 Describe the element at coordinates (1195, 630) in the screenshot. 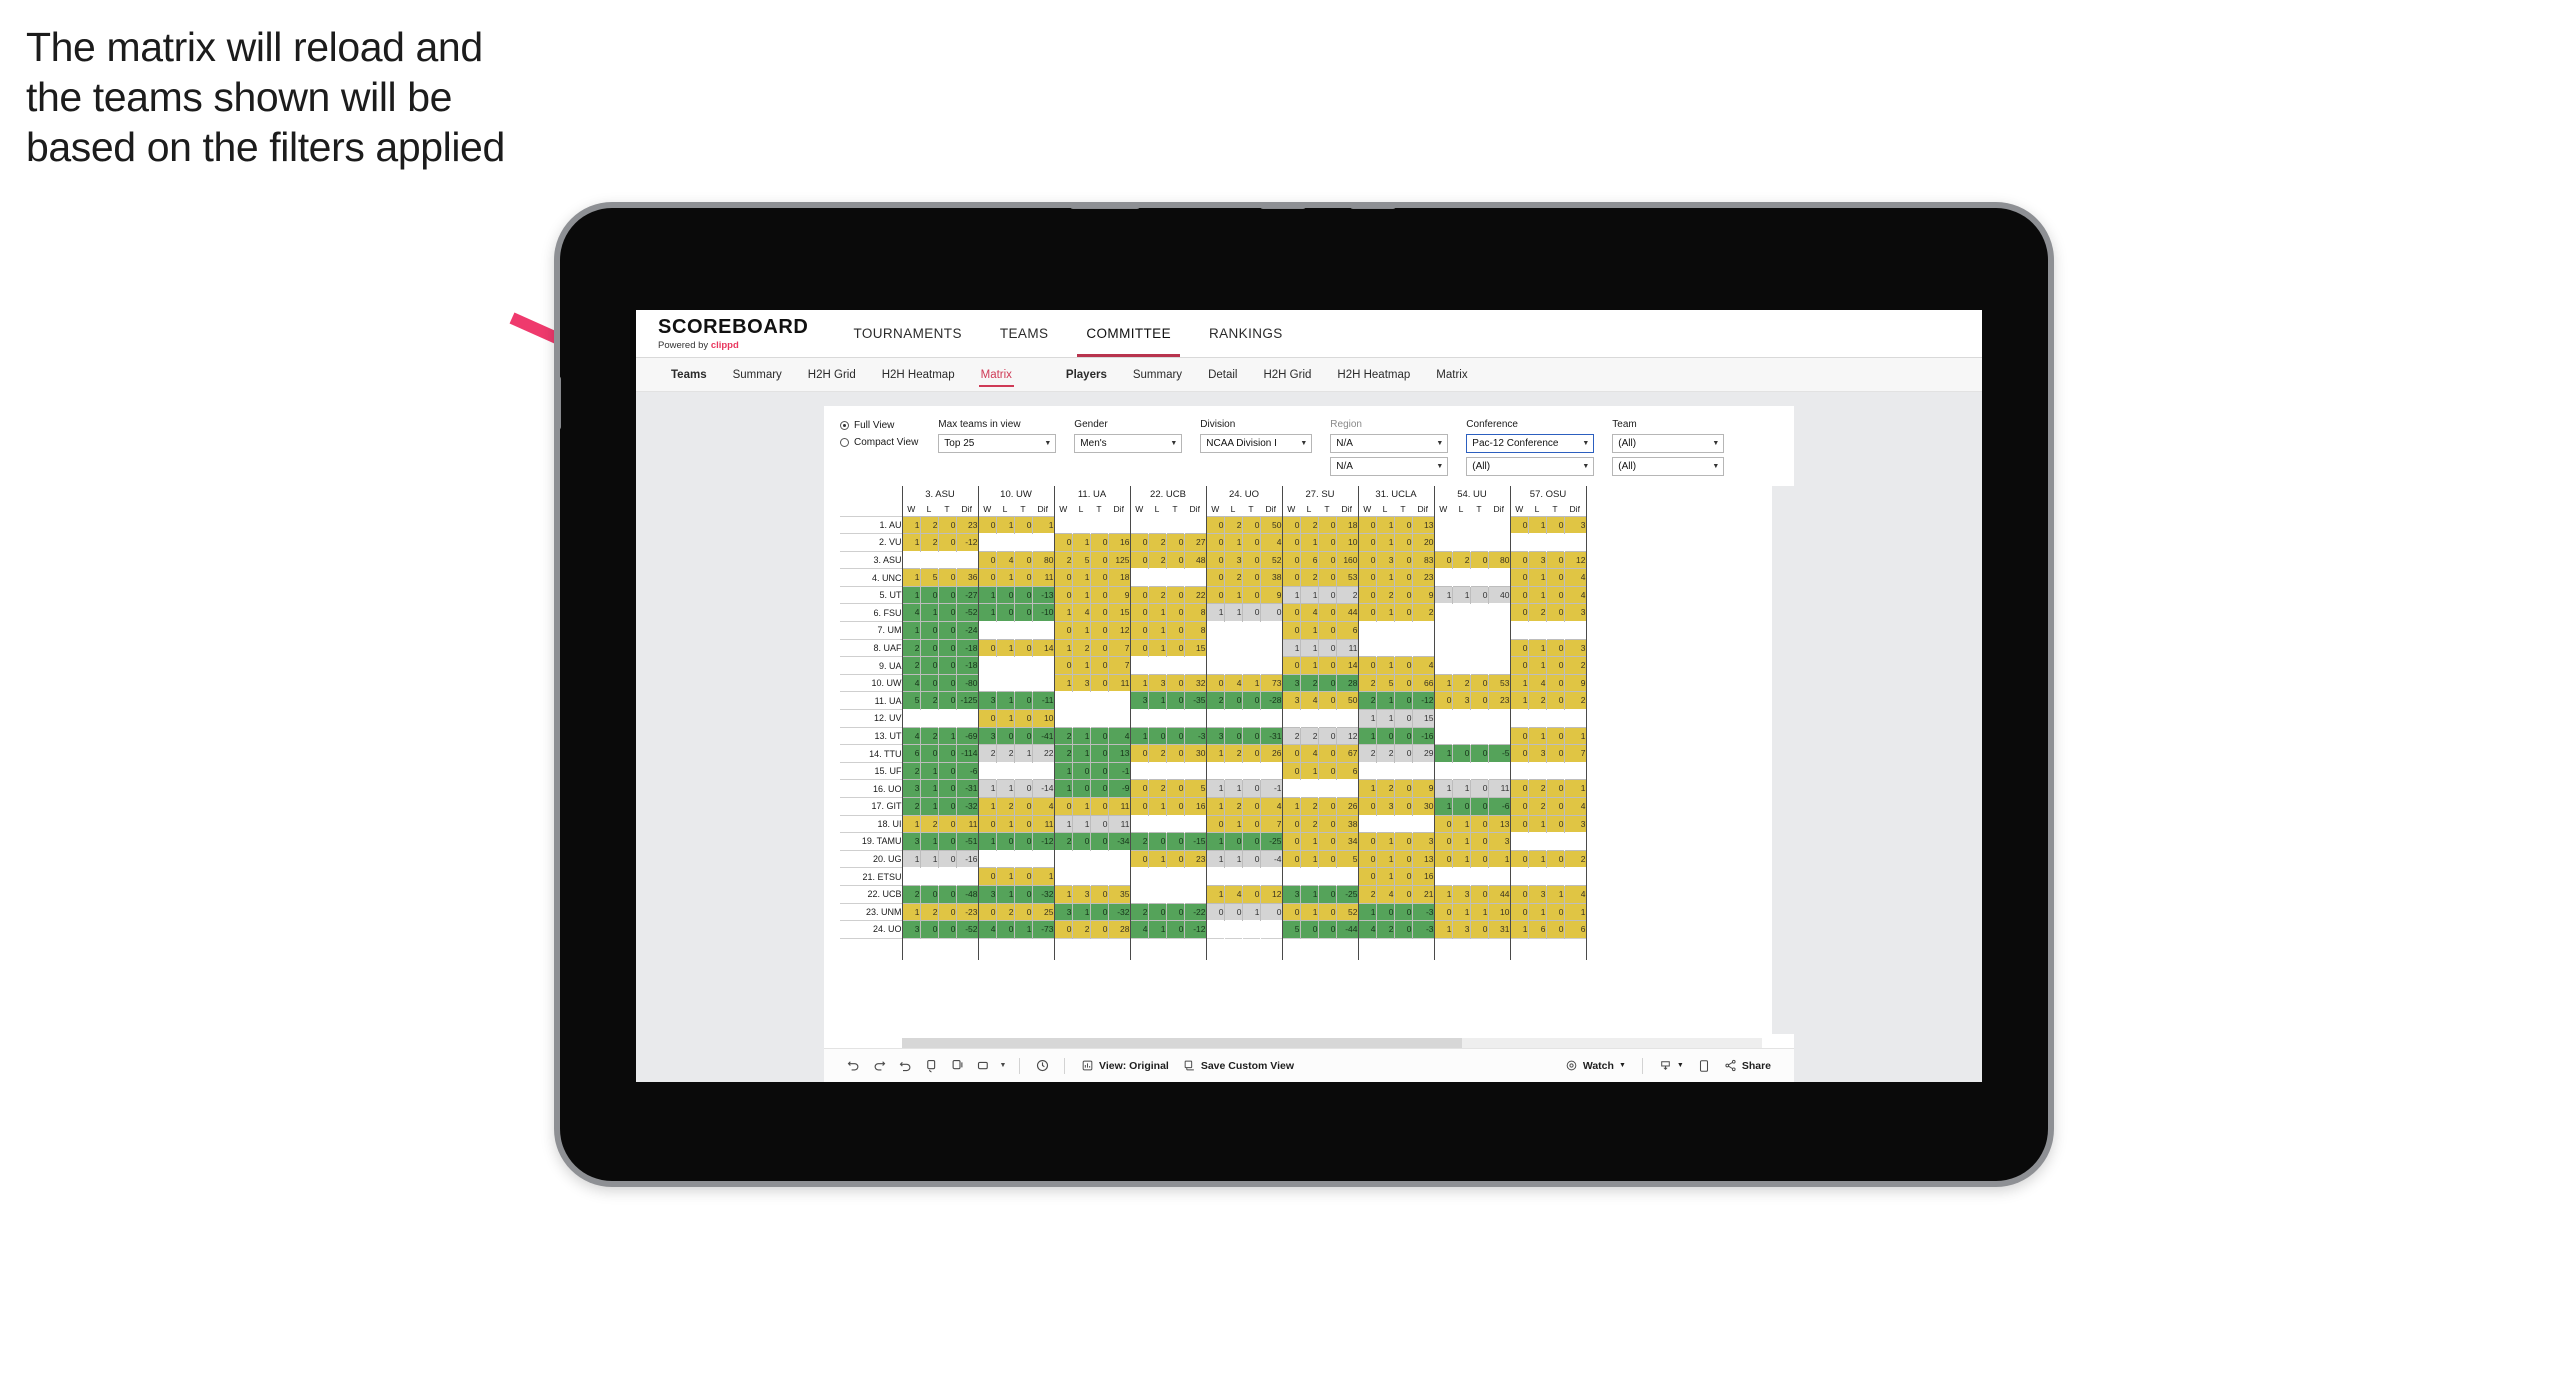

I see `matrix-cell: 8` at that location.